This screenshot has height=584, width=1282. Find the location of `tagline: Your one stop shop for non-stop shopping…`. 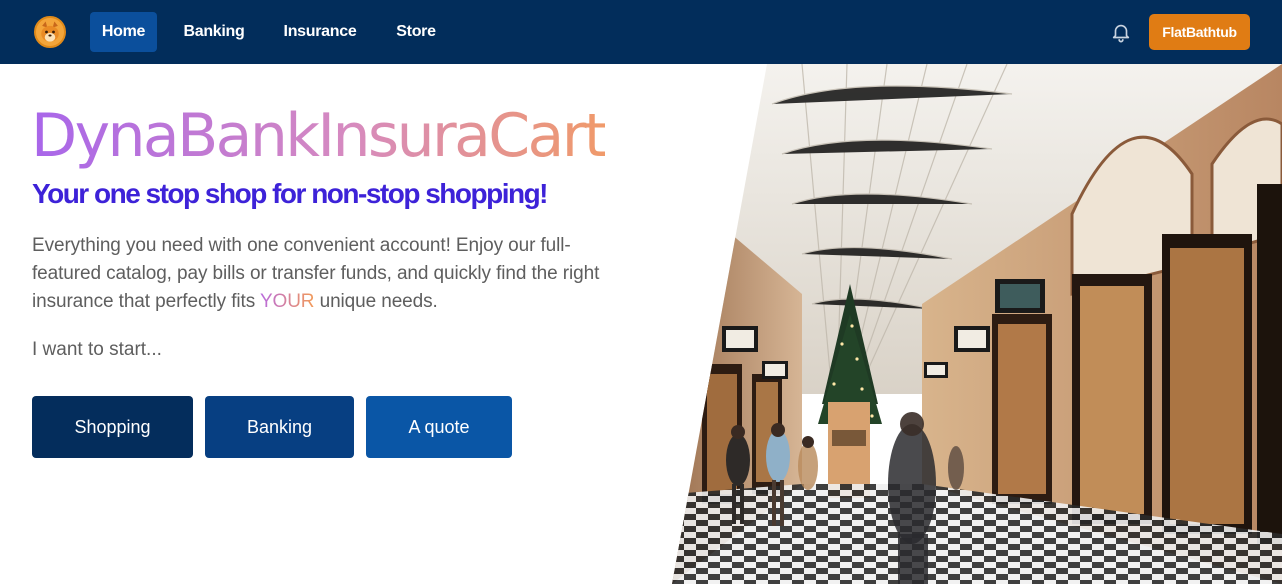

tagline: Your one stop shop for non-stop shopping… is located at coordinates (290, 193).